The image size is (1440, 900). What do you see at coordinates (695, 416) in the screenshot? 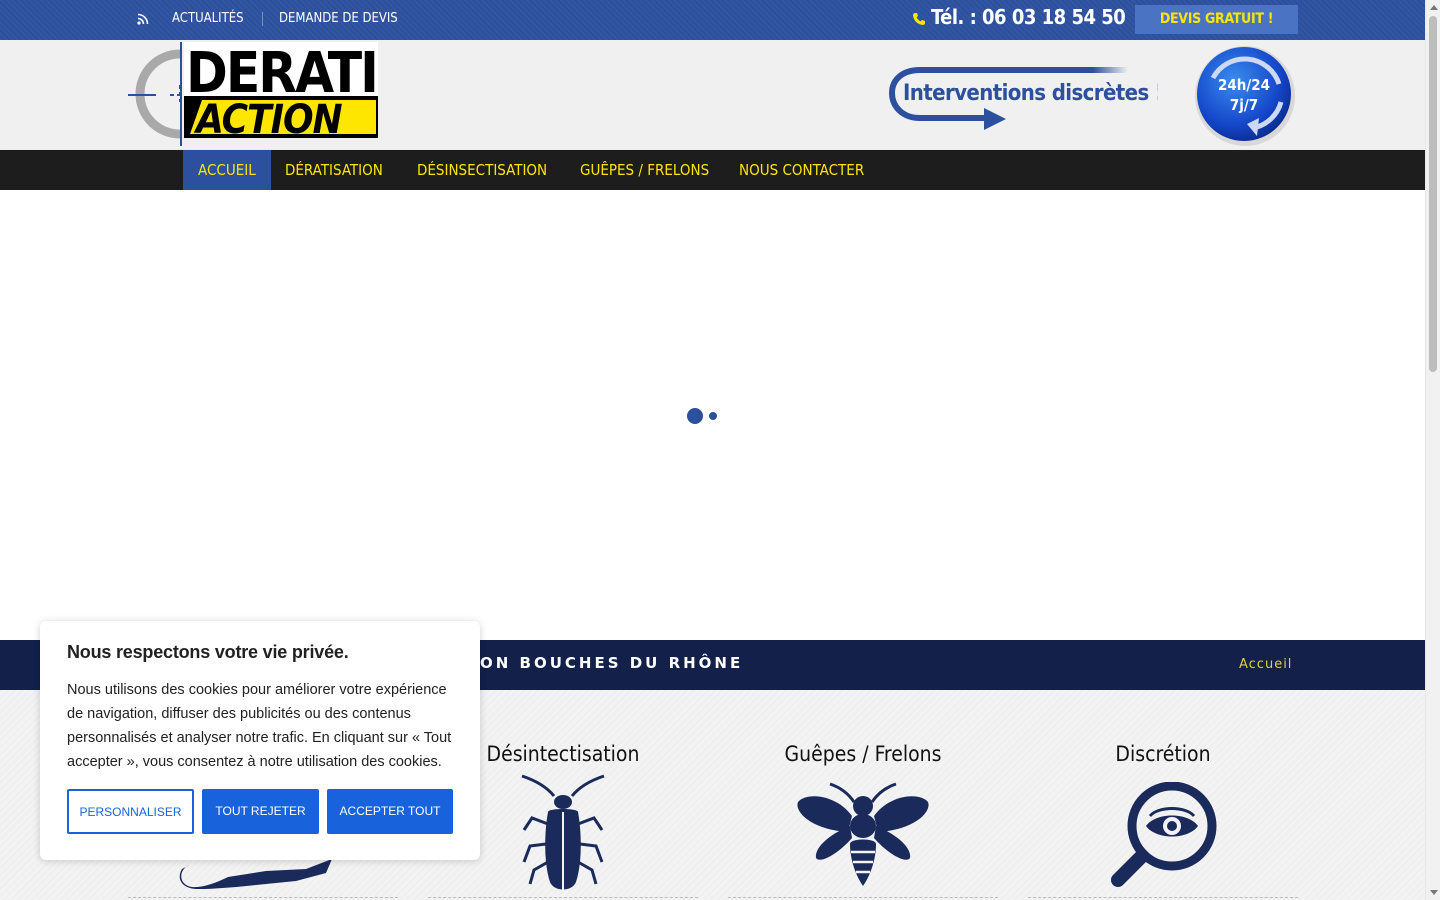
I see `loading-indicator` at bounding box center [695, 416].